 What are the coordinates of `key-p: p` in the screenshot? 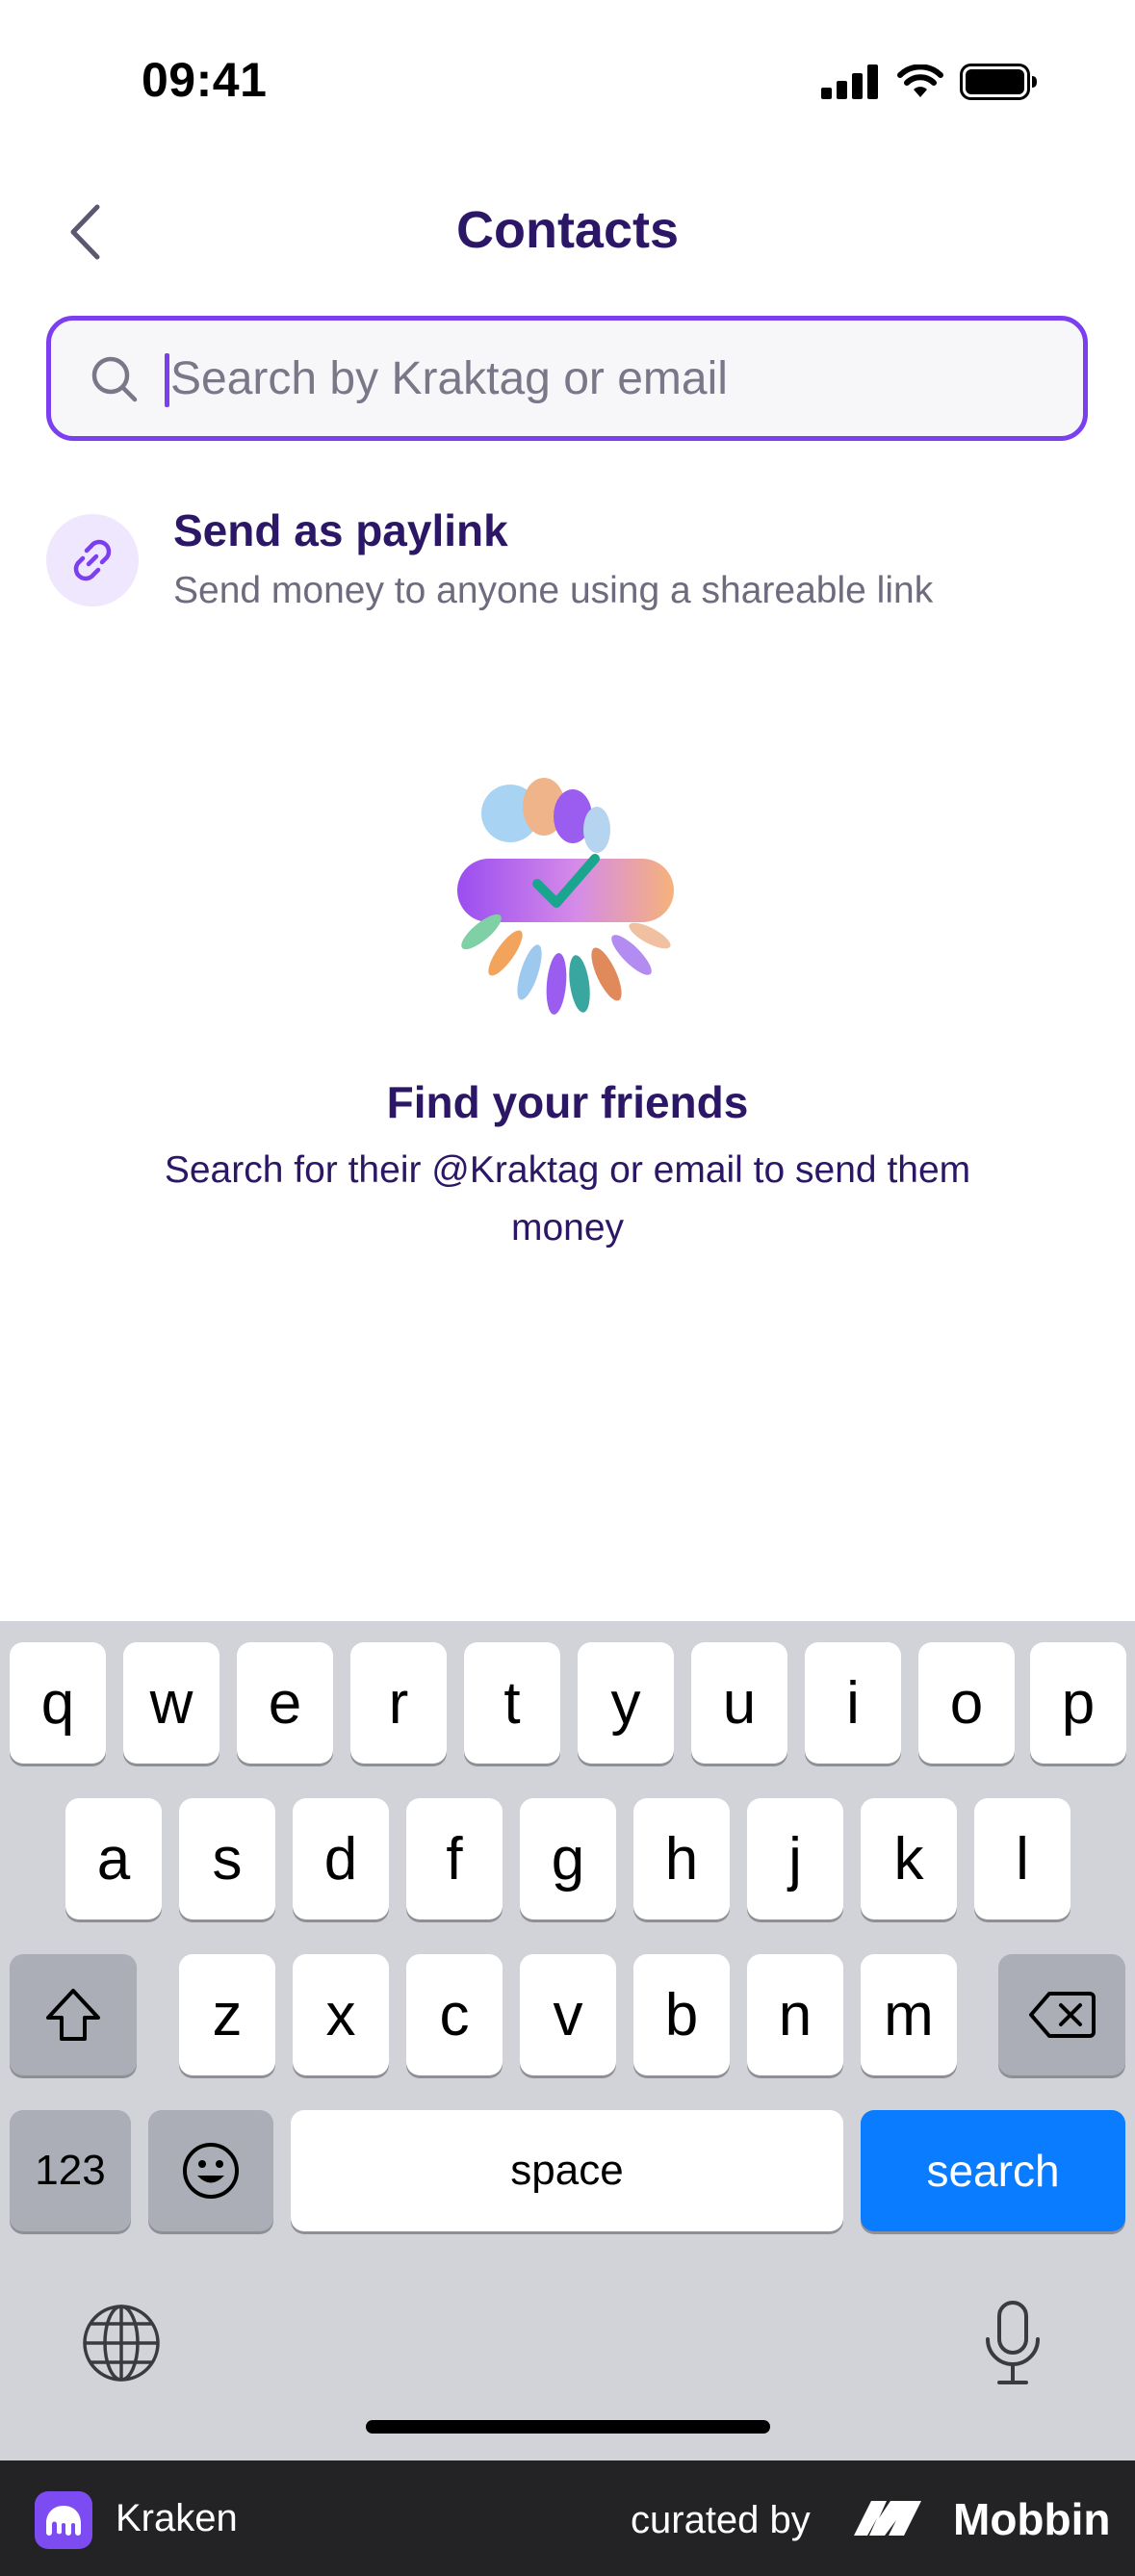 It's located at (1078, 1703).